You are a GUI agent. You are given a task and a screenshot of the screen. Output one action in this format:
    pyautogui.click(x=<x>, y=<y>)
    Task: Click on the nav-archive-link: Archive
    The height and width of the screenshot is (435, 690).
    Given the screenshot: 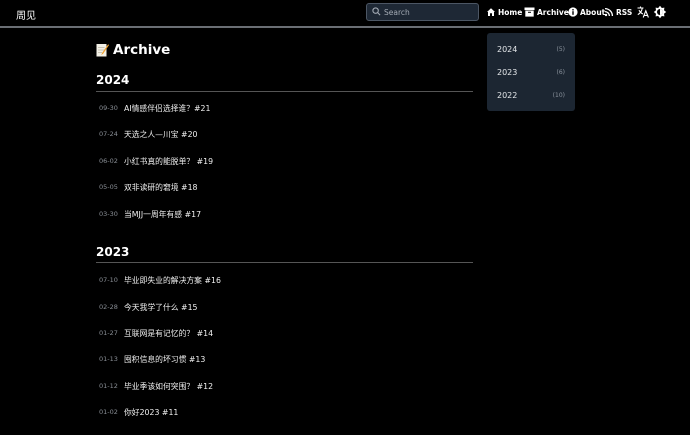 What is the action you would take?
    pyautogui.click(x=546, y=12)
    